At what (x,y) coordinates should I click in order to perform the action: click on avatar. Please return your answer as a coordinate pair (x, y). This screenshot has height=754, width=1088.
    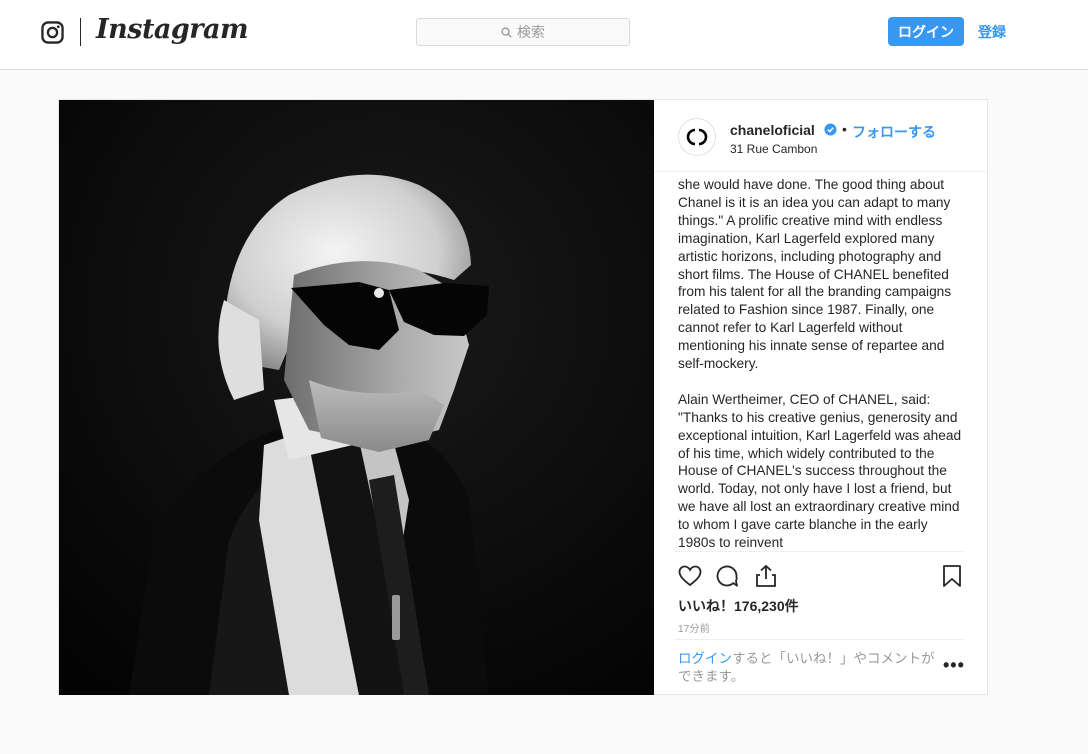
    Looking at the image, I should click on (697, 137).